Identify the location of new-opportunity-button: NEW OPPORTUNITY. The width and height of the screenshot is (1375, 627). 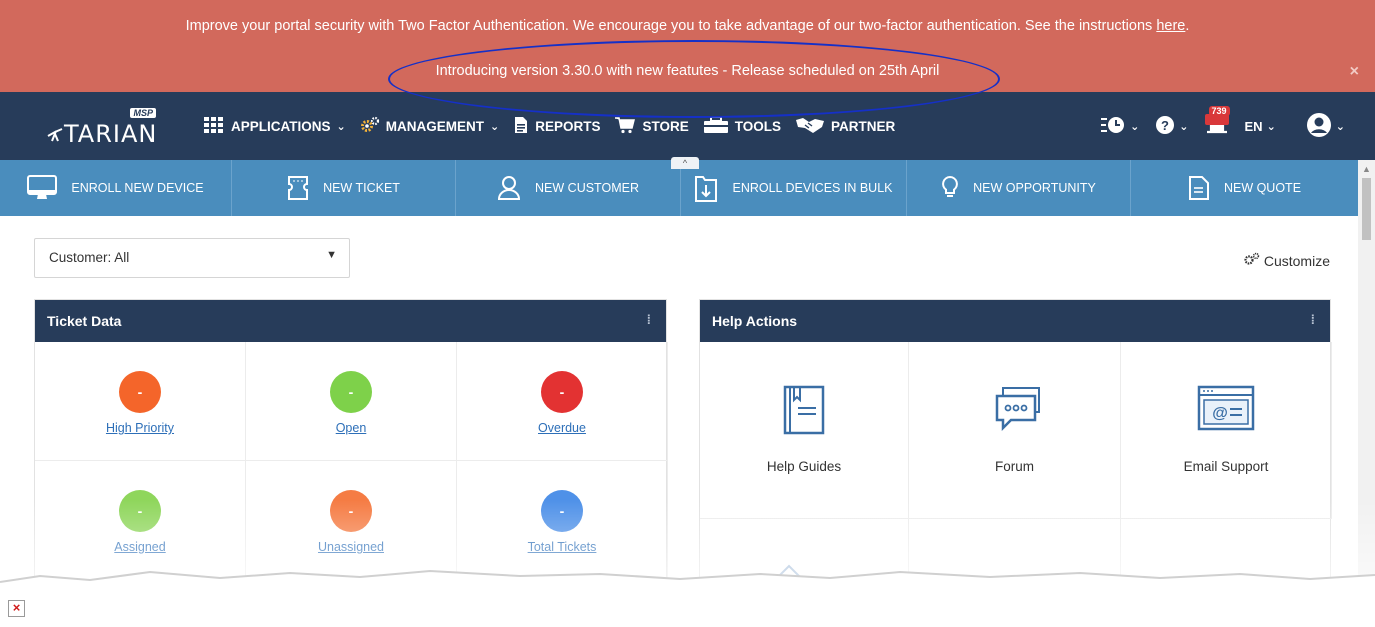
(1019, 188).